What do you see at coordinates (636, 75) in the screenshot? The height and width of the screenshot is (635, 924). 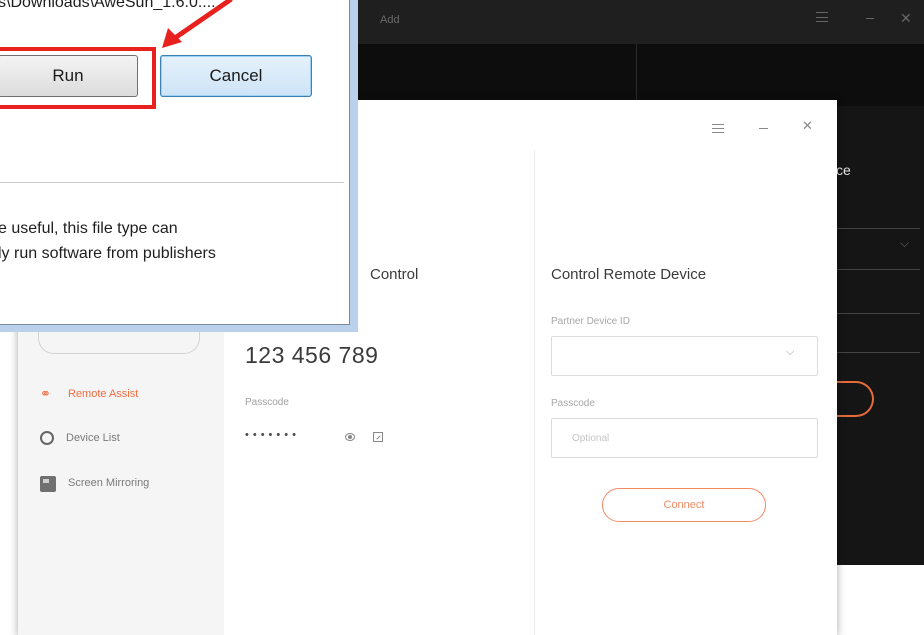 I see `dark-window-divider` at bounding box center [636, 75].